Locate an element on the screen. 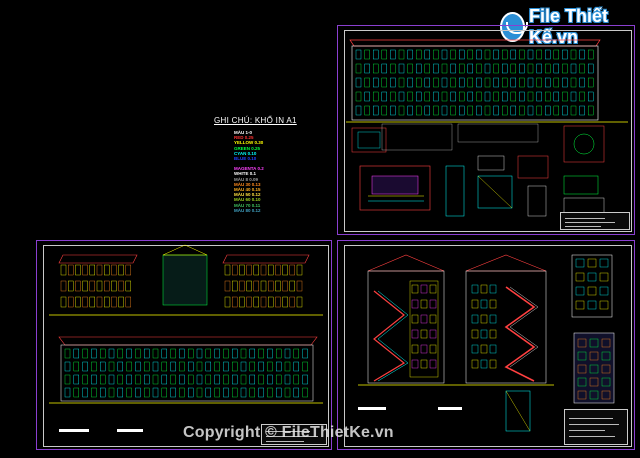 This screenshot has width=640, height=458. legend-item: MÀU 80 0.12 is located at coordinates (247, 210).